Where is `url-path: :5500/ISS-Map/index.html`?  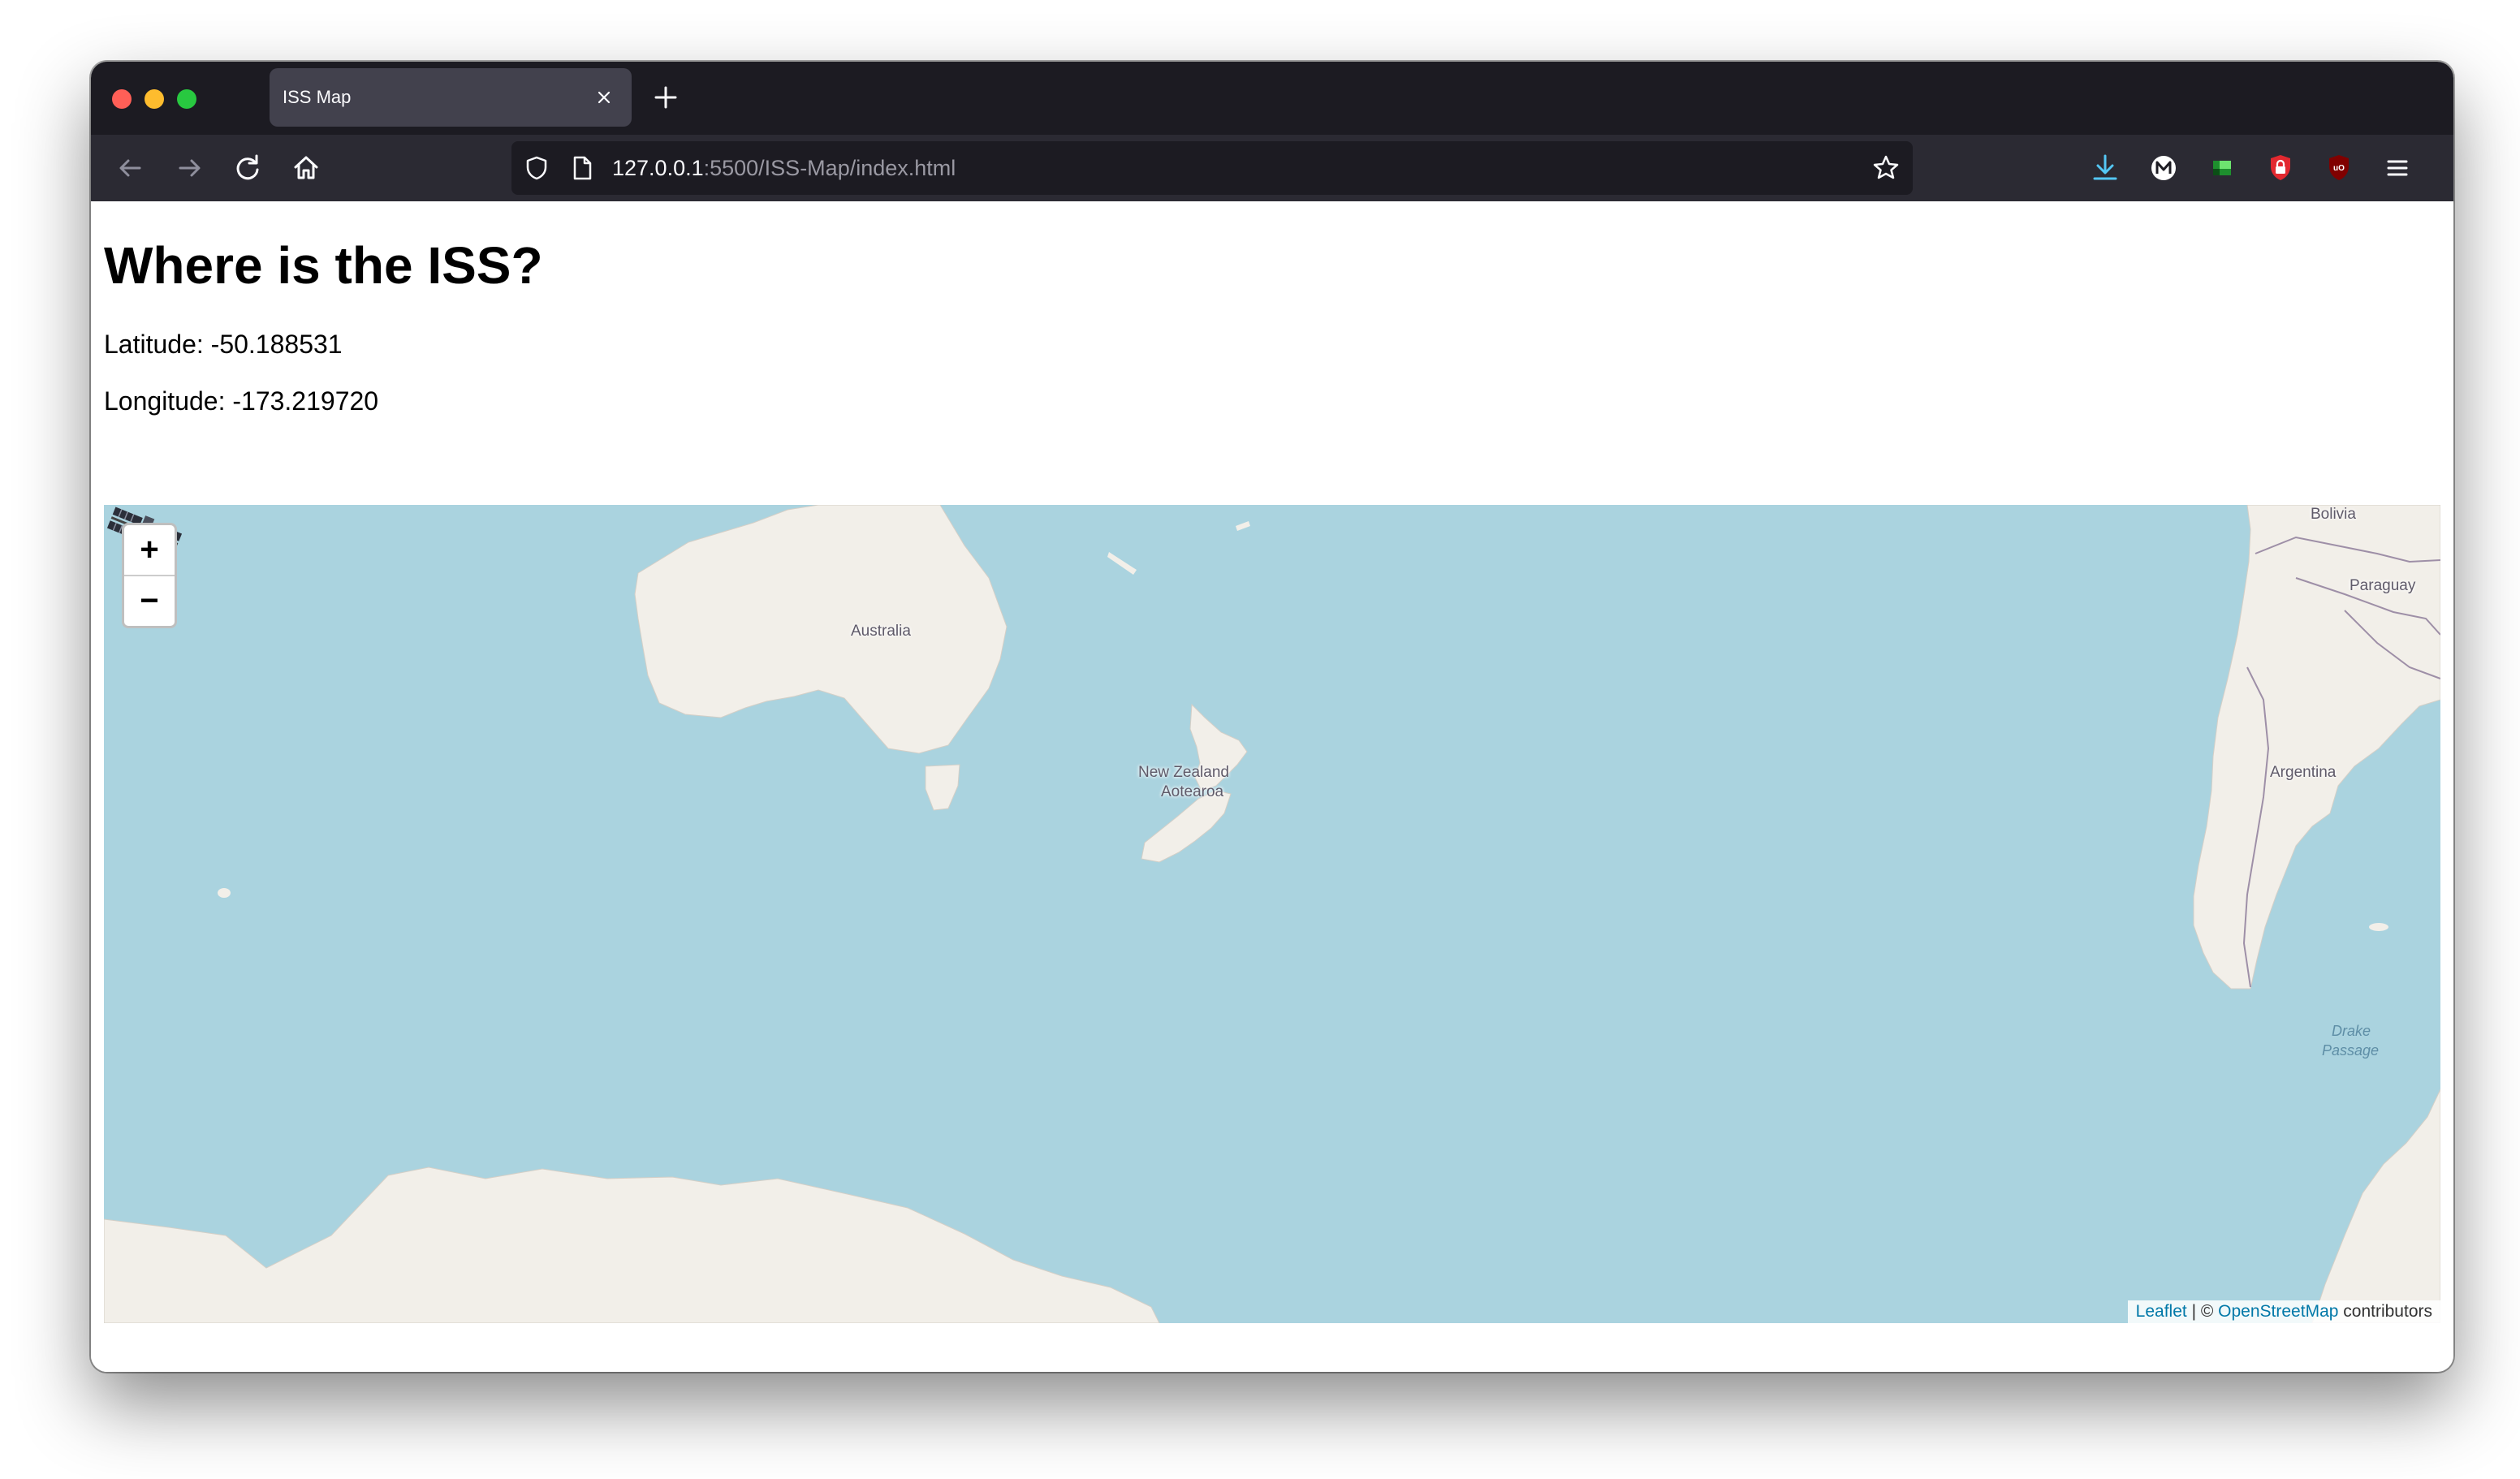 url-path: :5500/ISS-Map/index.html is located at coordinates (829, 168).